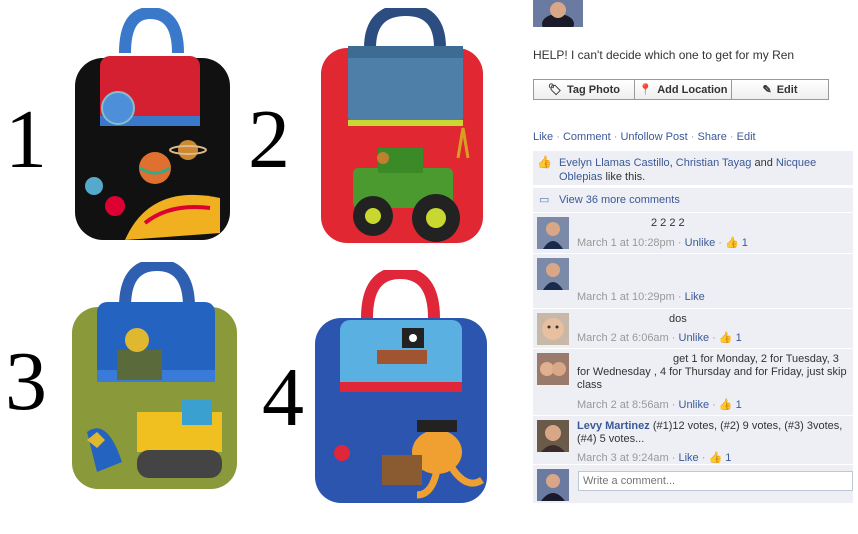 This screenshot has height=534, width=858. Describe the element at coordinates (555, 90) in the screenshot. I see `tag-icon: 🏷` at that location.